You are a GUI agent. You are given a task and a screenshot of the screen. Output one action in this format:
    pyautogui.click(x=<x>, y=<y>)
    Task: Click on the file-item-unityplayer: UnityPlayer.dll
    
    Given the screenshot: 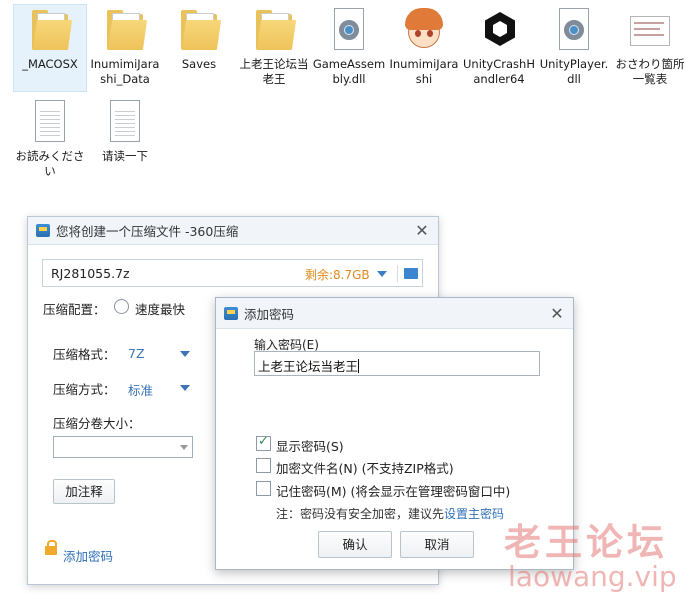 What is the action you would take?
    pyautogui.click(x=574, y=45)
    